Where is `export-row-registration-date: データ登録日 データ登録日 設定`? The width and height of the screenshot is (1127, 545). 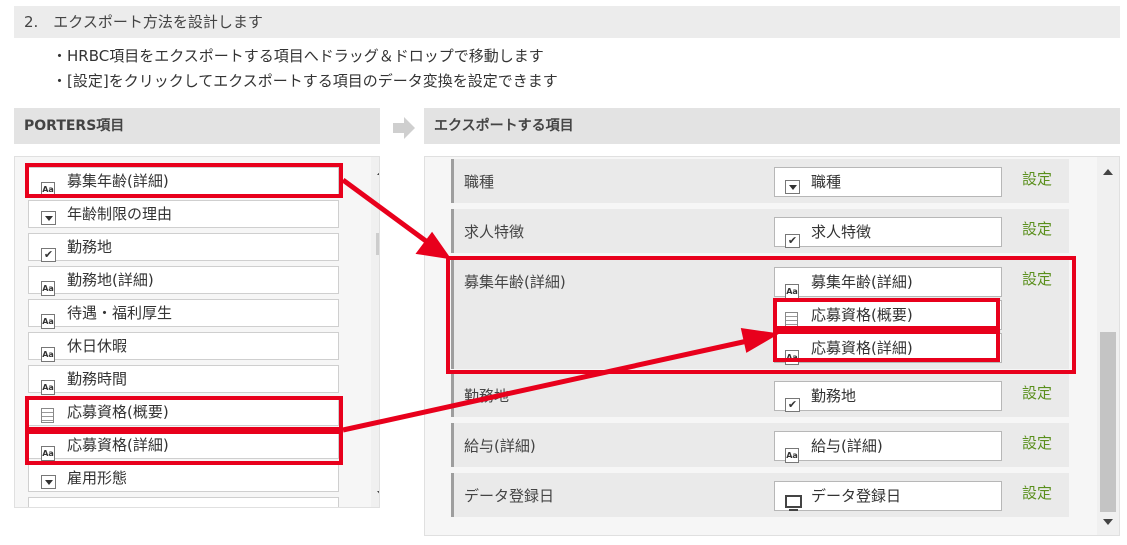 export-row-registration-date: データ登録日 データ登録日 設定 is located at coordinates (760, 495).